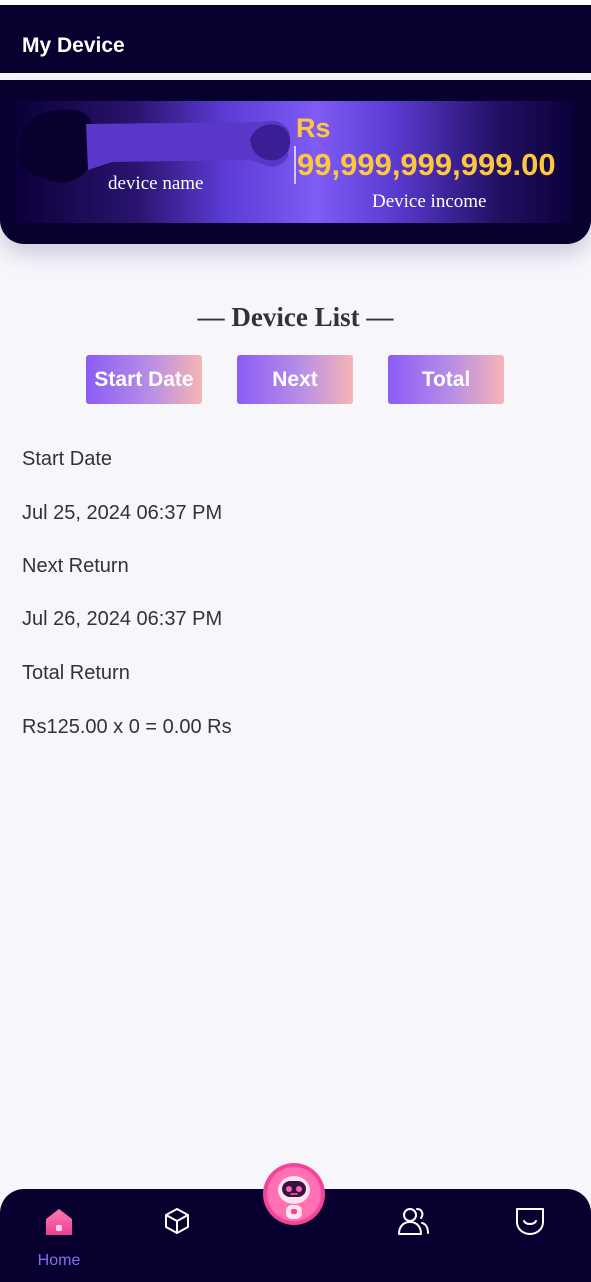  What do you see at coordinates (413, 1221) in the screenshot?
I see `users-icon` at bounding box center [413, 1221].